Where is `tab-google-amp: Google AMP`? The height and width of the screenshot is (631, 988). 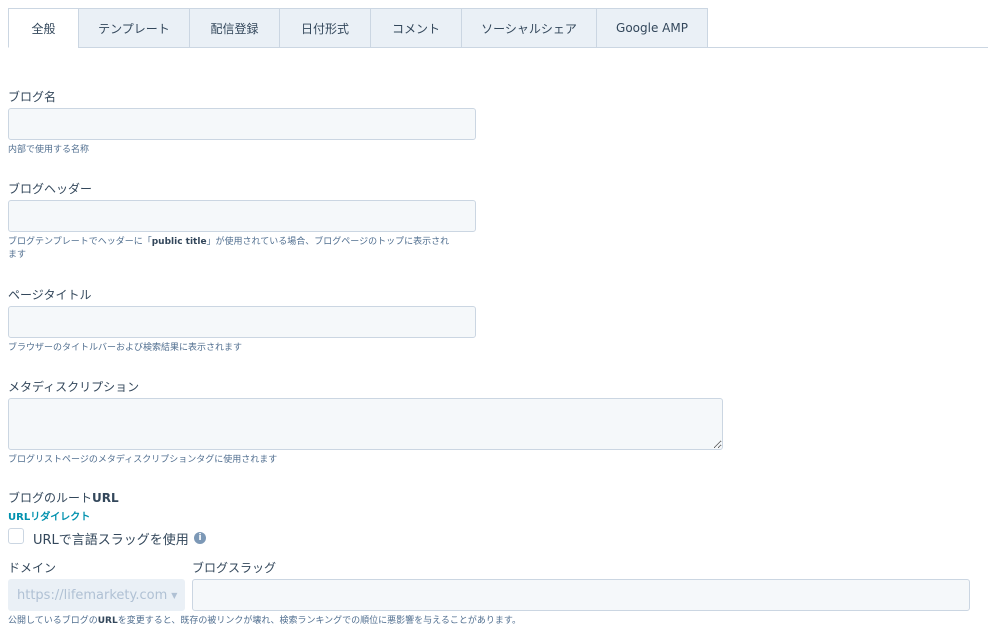 tab-google-amp: Google AMP is located at coordinates (652, 28).